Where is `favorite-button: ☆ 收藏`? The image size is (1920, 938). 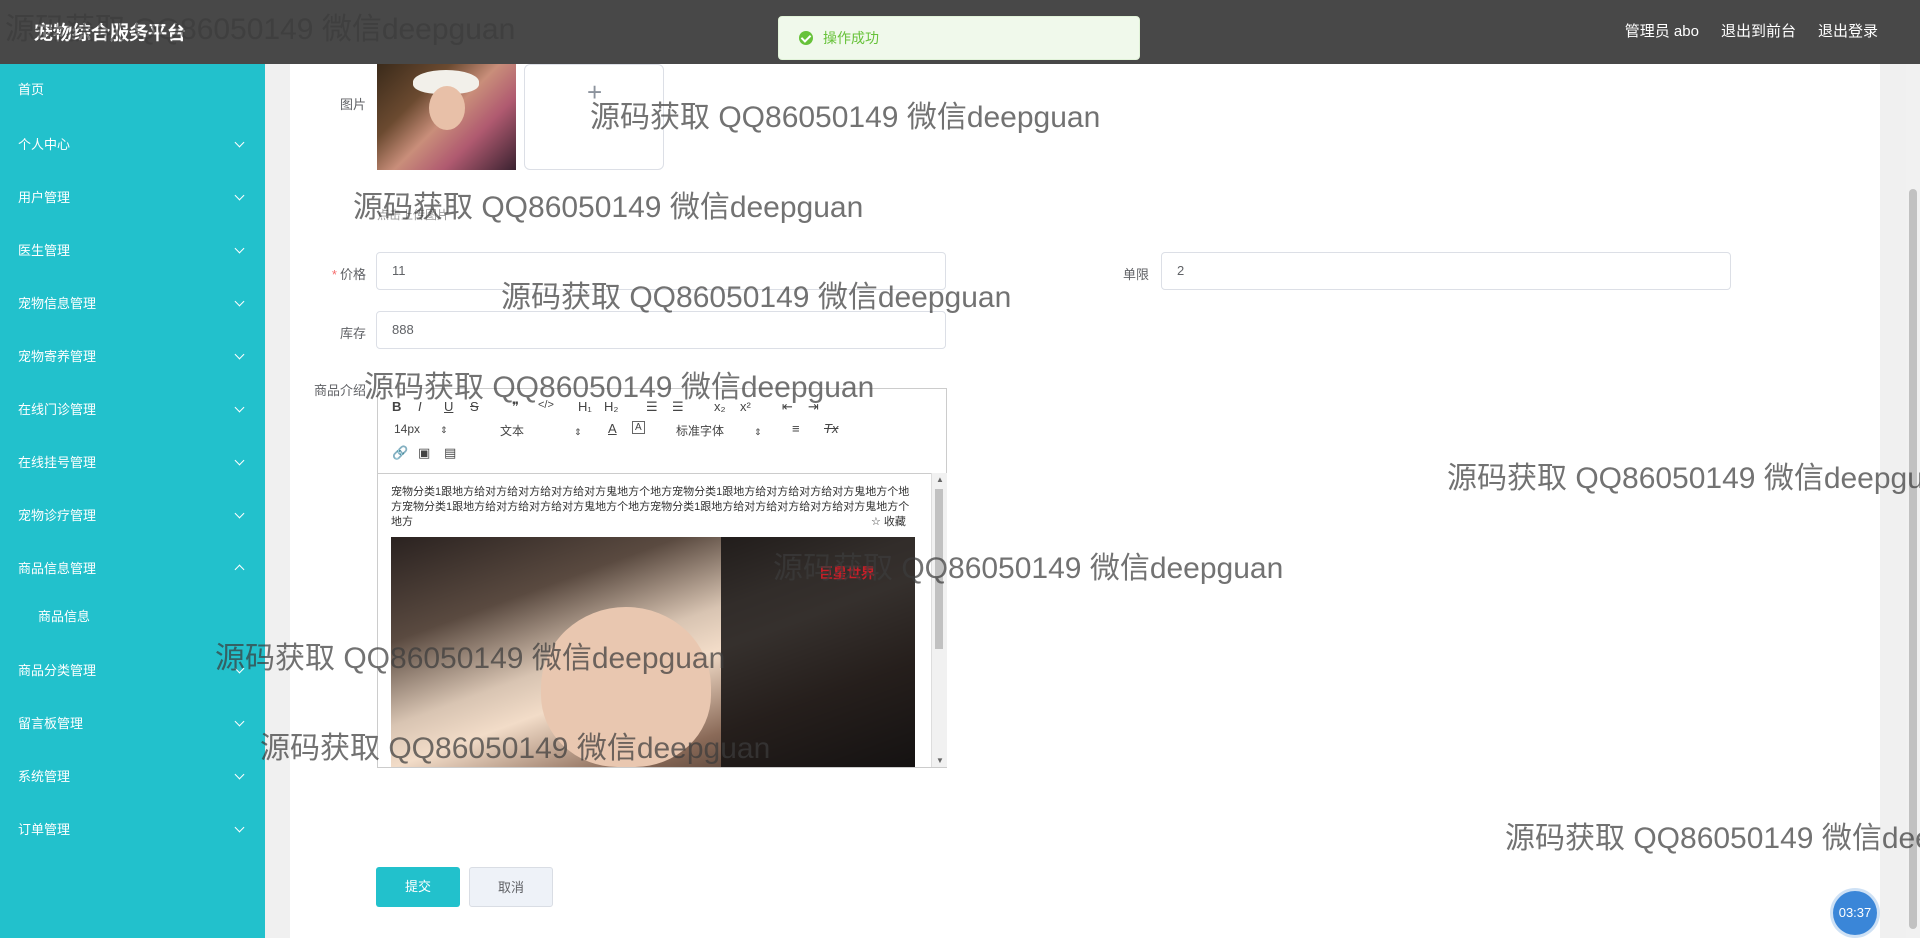
favorite-button: ☆ 收藏 is located at coordinates (888, 521).